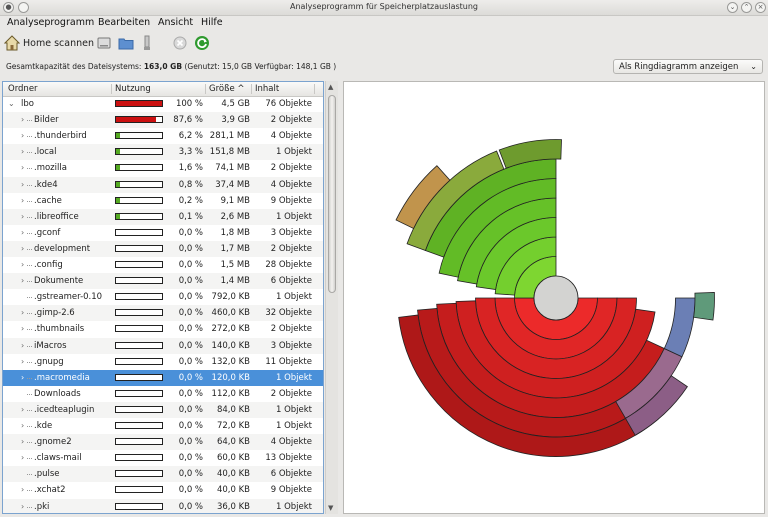 The width and height of the screenshot is (768, 517). I want to click on table-row: › .config 0,0 % 1,5 MB 28 Objekte, so click(163, 265).